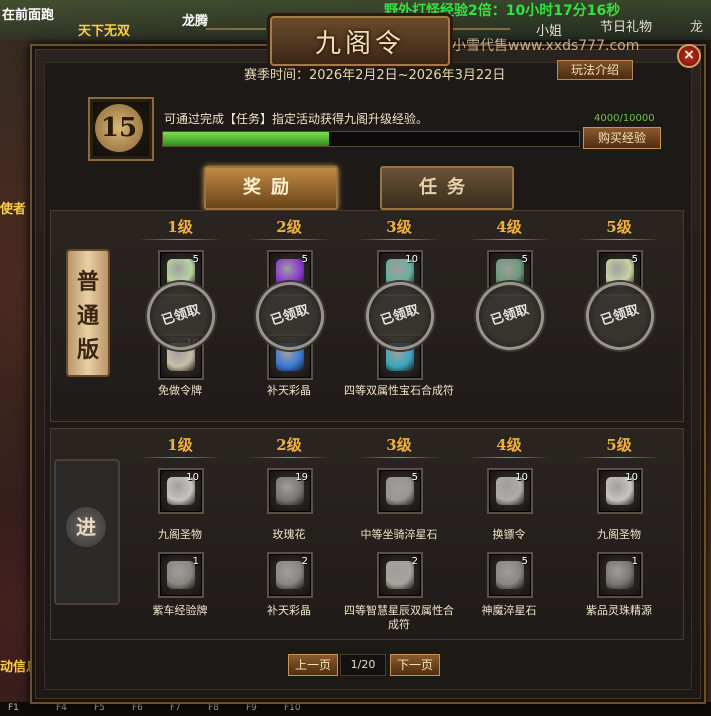  I want to click on hotkey-f7: F7, so click(175, 708).